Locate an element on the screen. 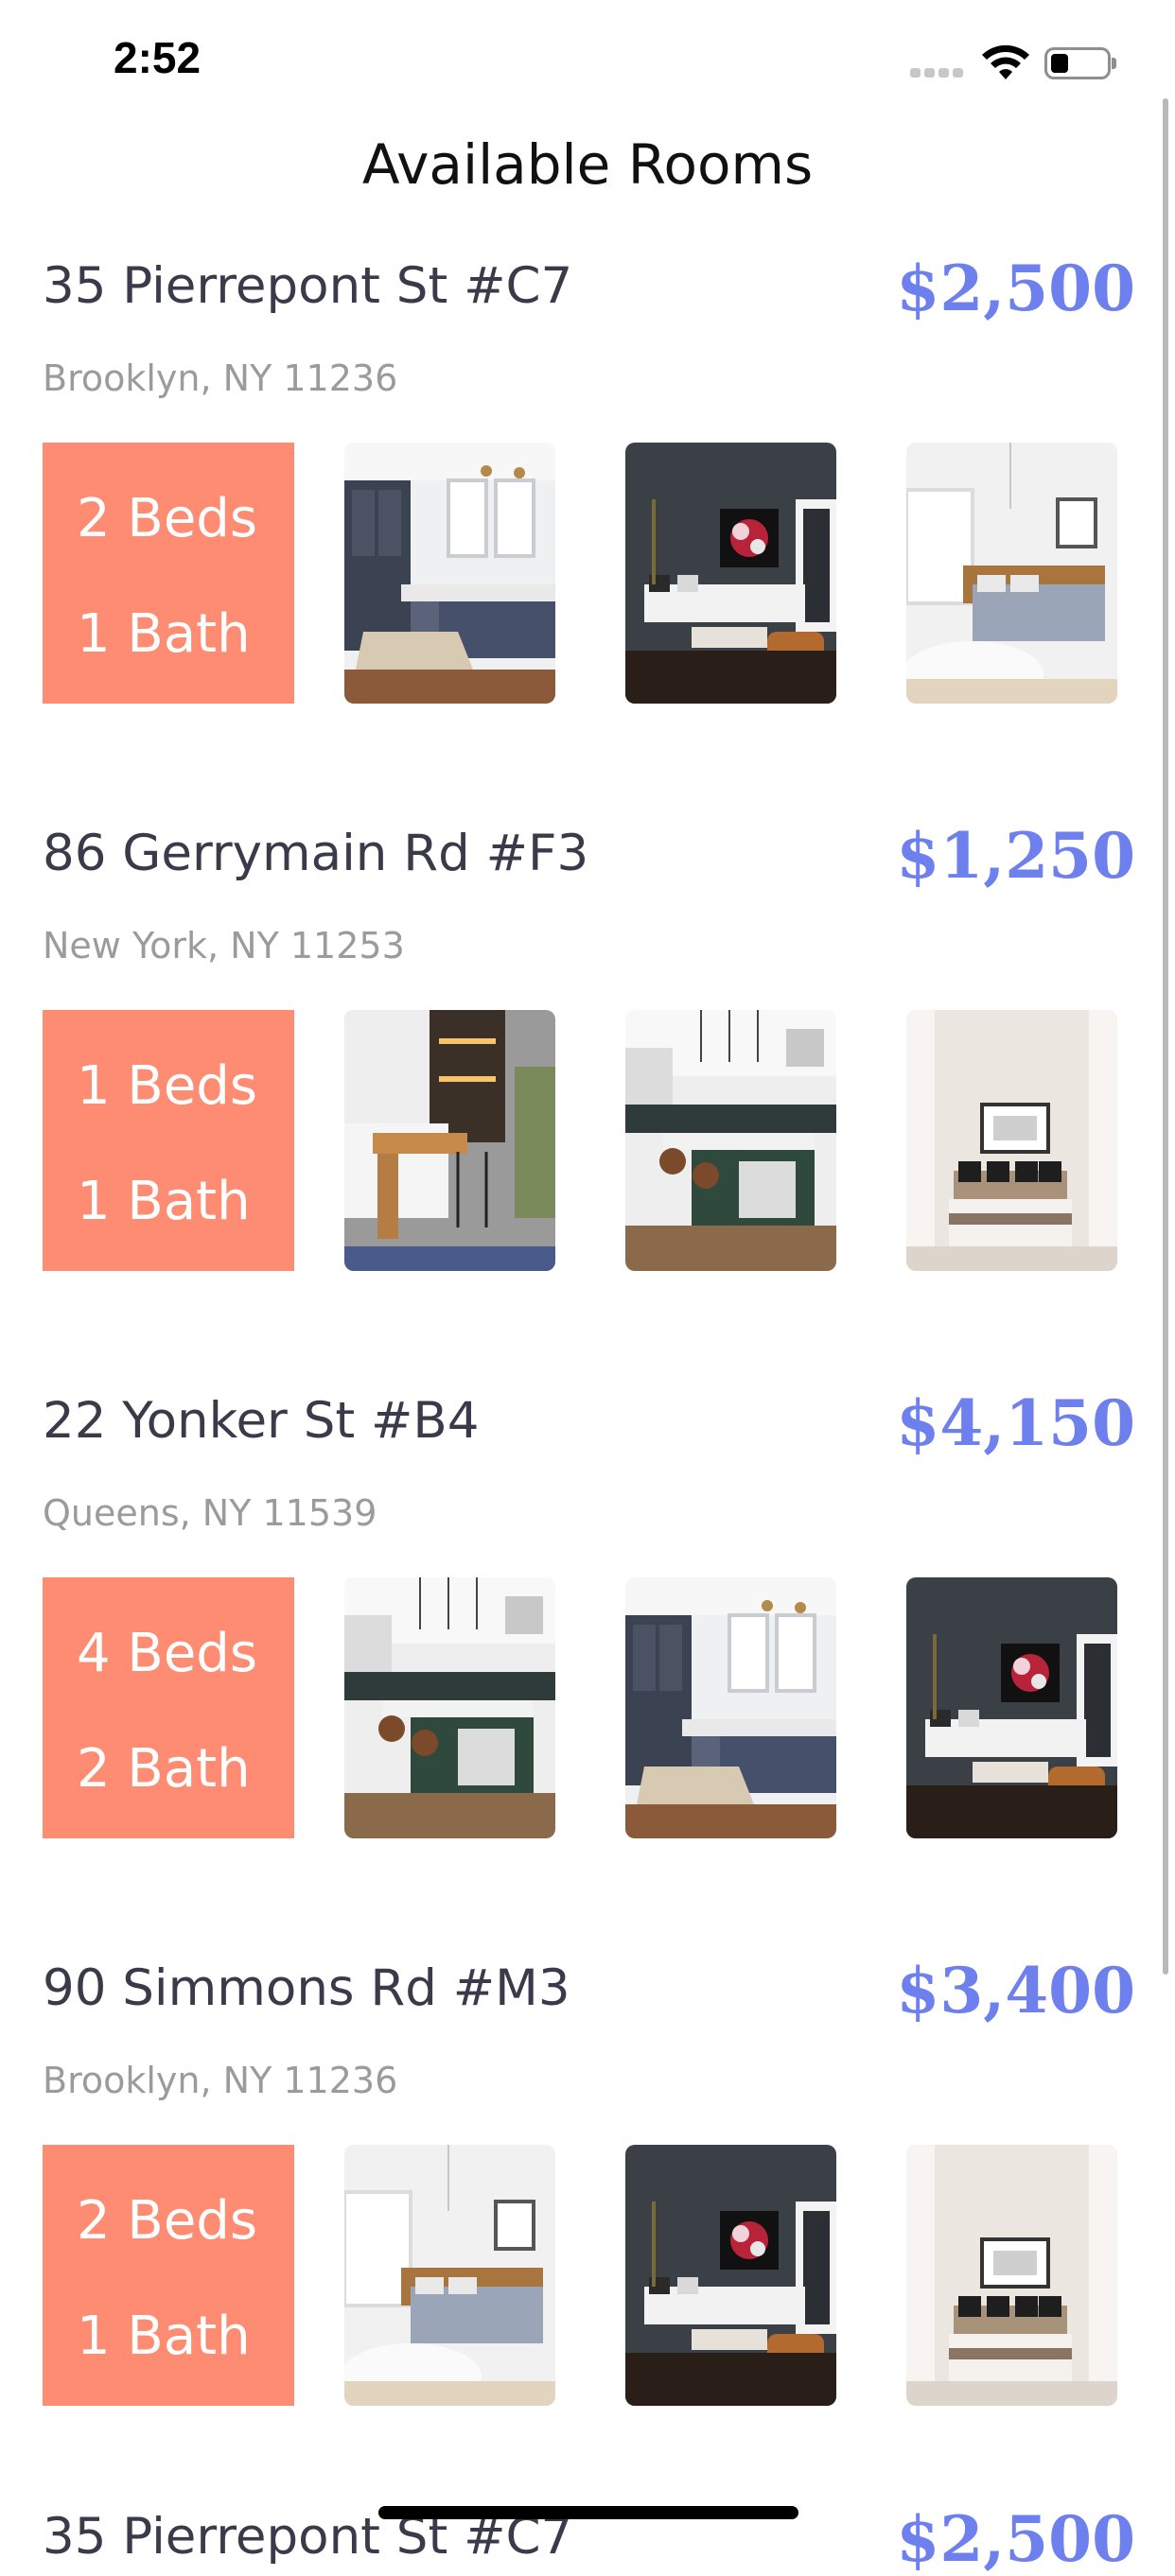 The width and height of the screenshot is (1175, 2576). listing-address: 90 Simmons Rd #M3 is located at coordinates (306, 1988).